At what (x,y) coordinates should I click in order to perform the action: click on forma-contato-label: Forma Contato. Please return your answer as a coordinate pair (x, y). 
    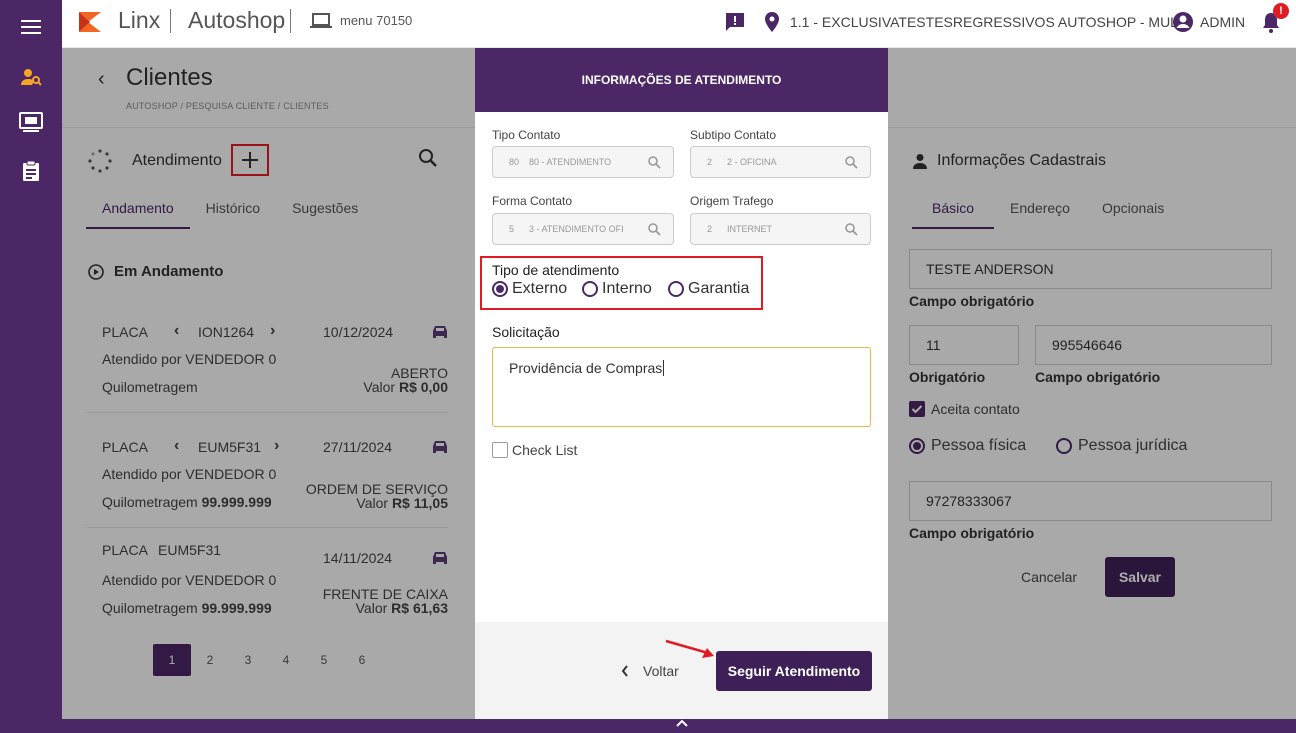
    Looking at the image, I should click on (532, 201).